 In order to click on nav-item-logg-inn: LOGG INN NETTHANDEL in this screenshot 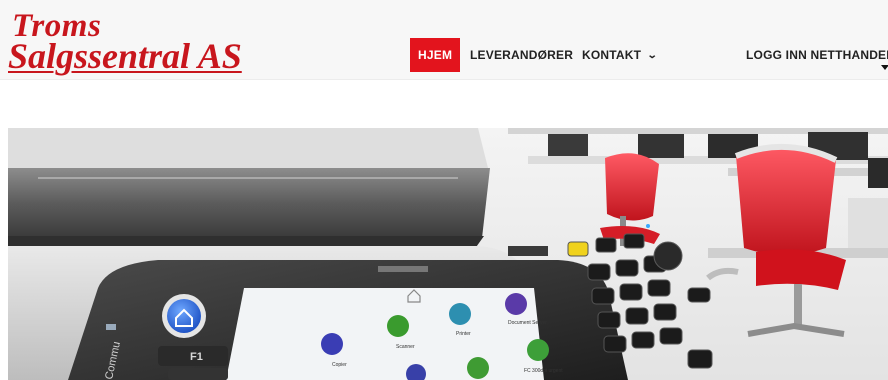, I will do `click(813, 55)`.